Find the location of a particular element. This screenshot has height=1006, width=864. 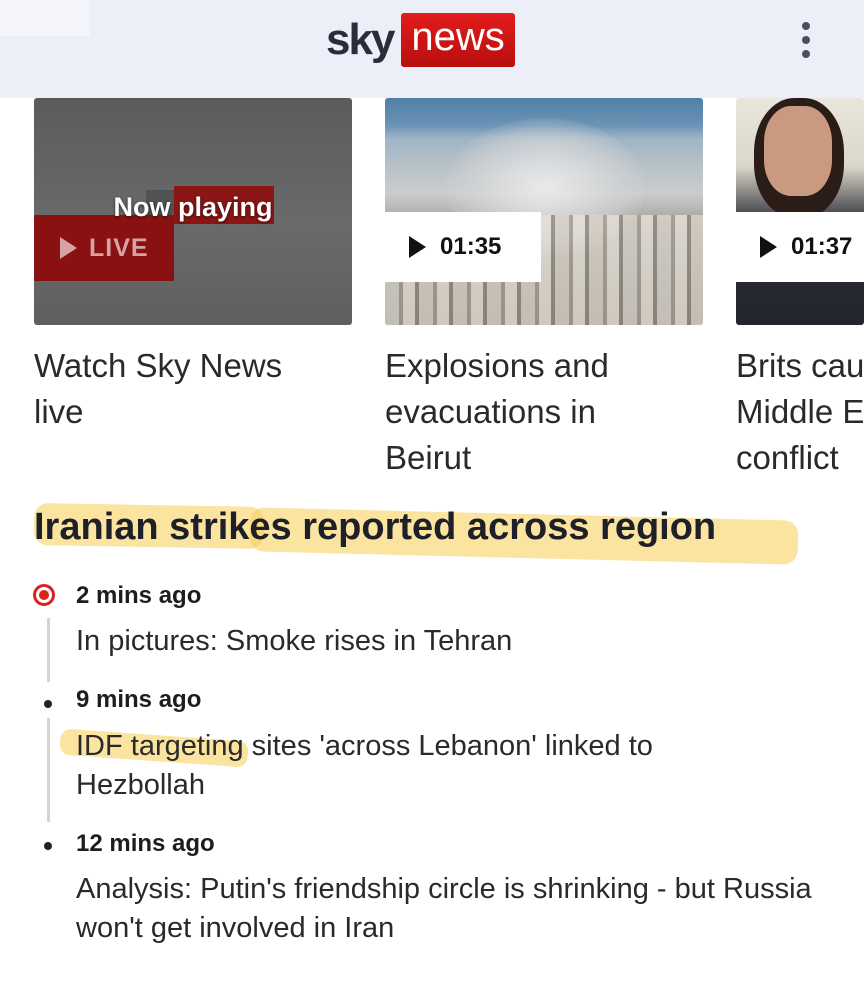

logo-news-text: news is located at coordinates (458, 40).